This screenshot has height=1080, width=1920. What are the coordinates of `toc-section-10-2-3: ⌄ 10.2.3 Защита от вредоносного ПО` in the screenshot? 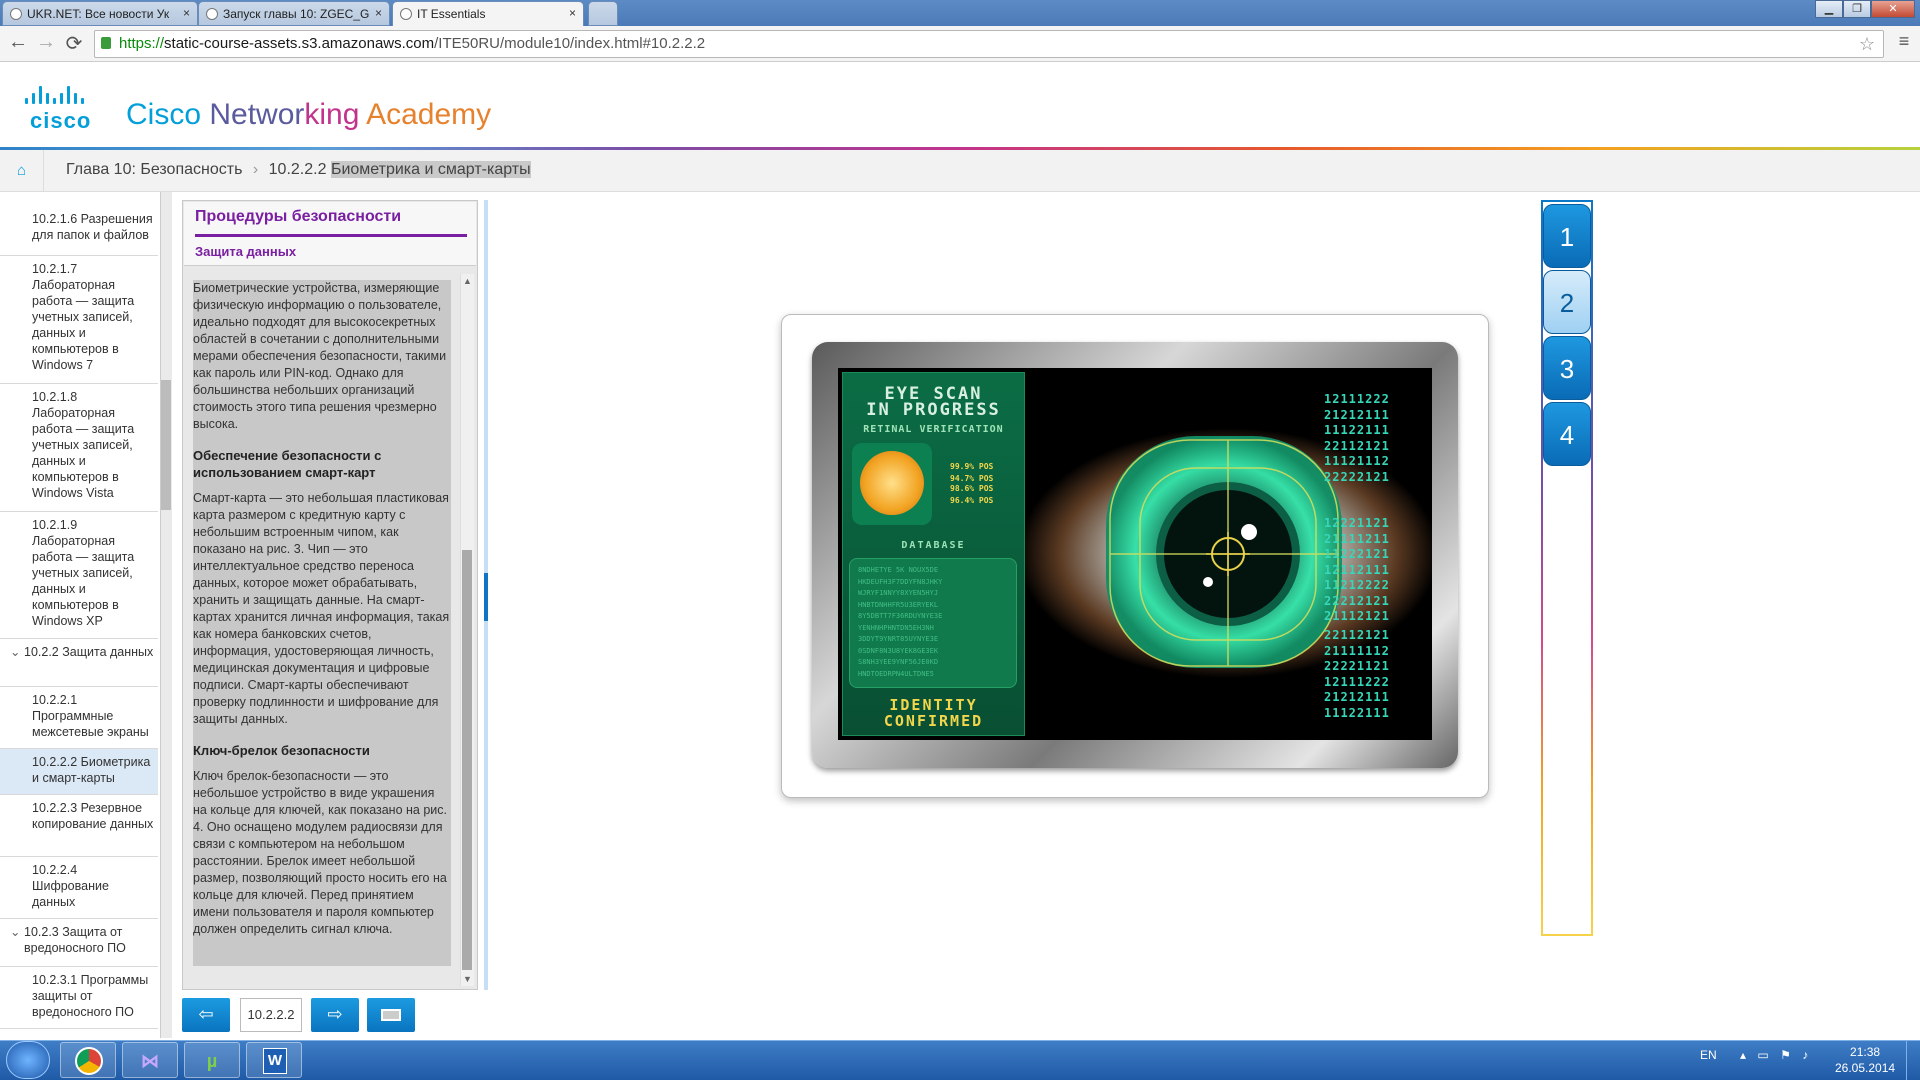 It's located at (79, 943).